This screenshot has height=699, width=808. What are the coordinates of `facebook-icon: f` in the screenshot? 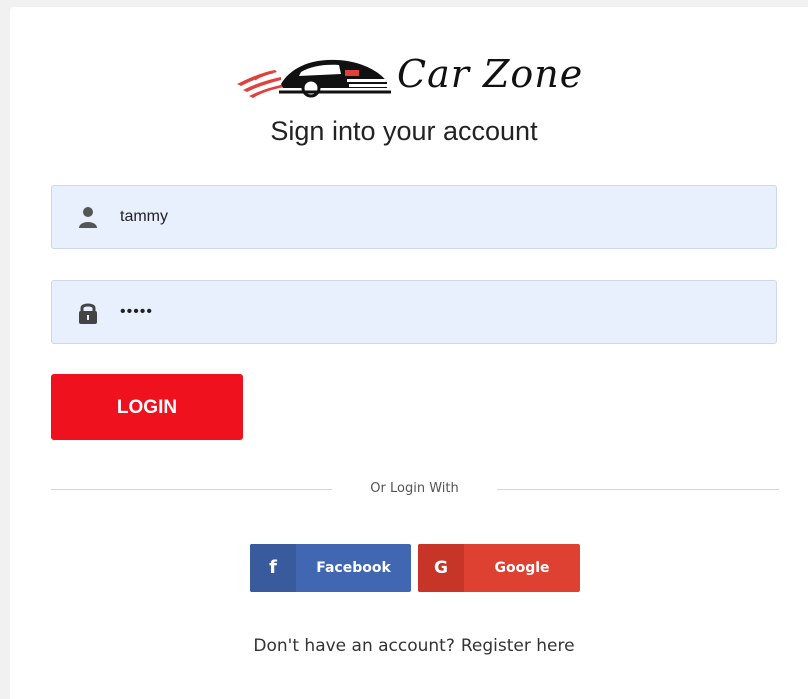 It's located at (273, 568).